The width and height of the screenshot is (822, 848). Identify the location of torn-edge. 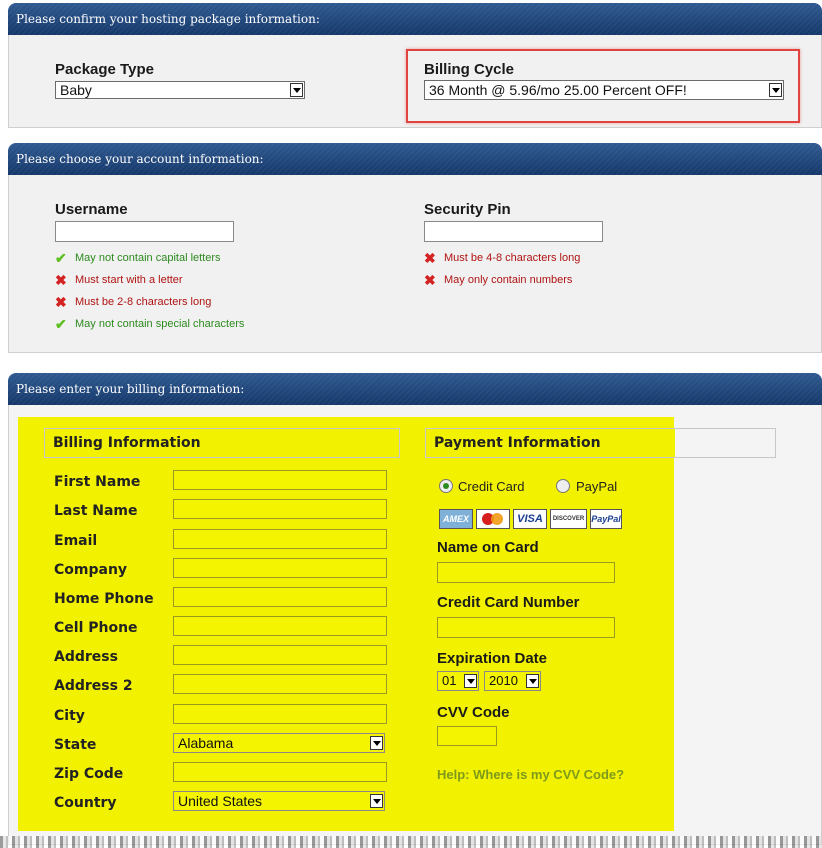
(411, 842).